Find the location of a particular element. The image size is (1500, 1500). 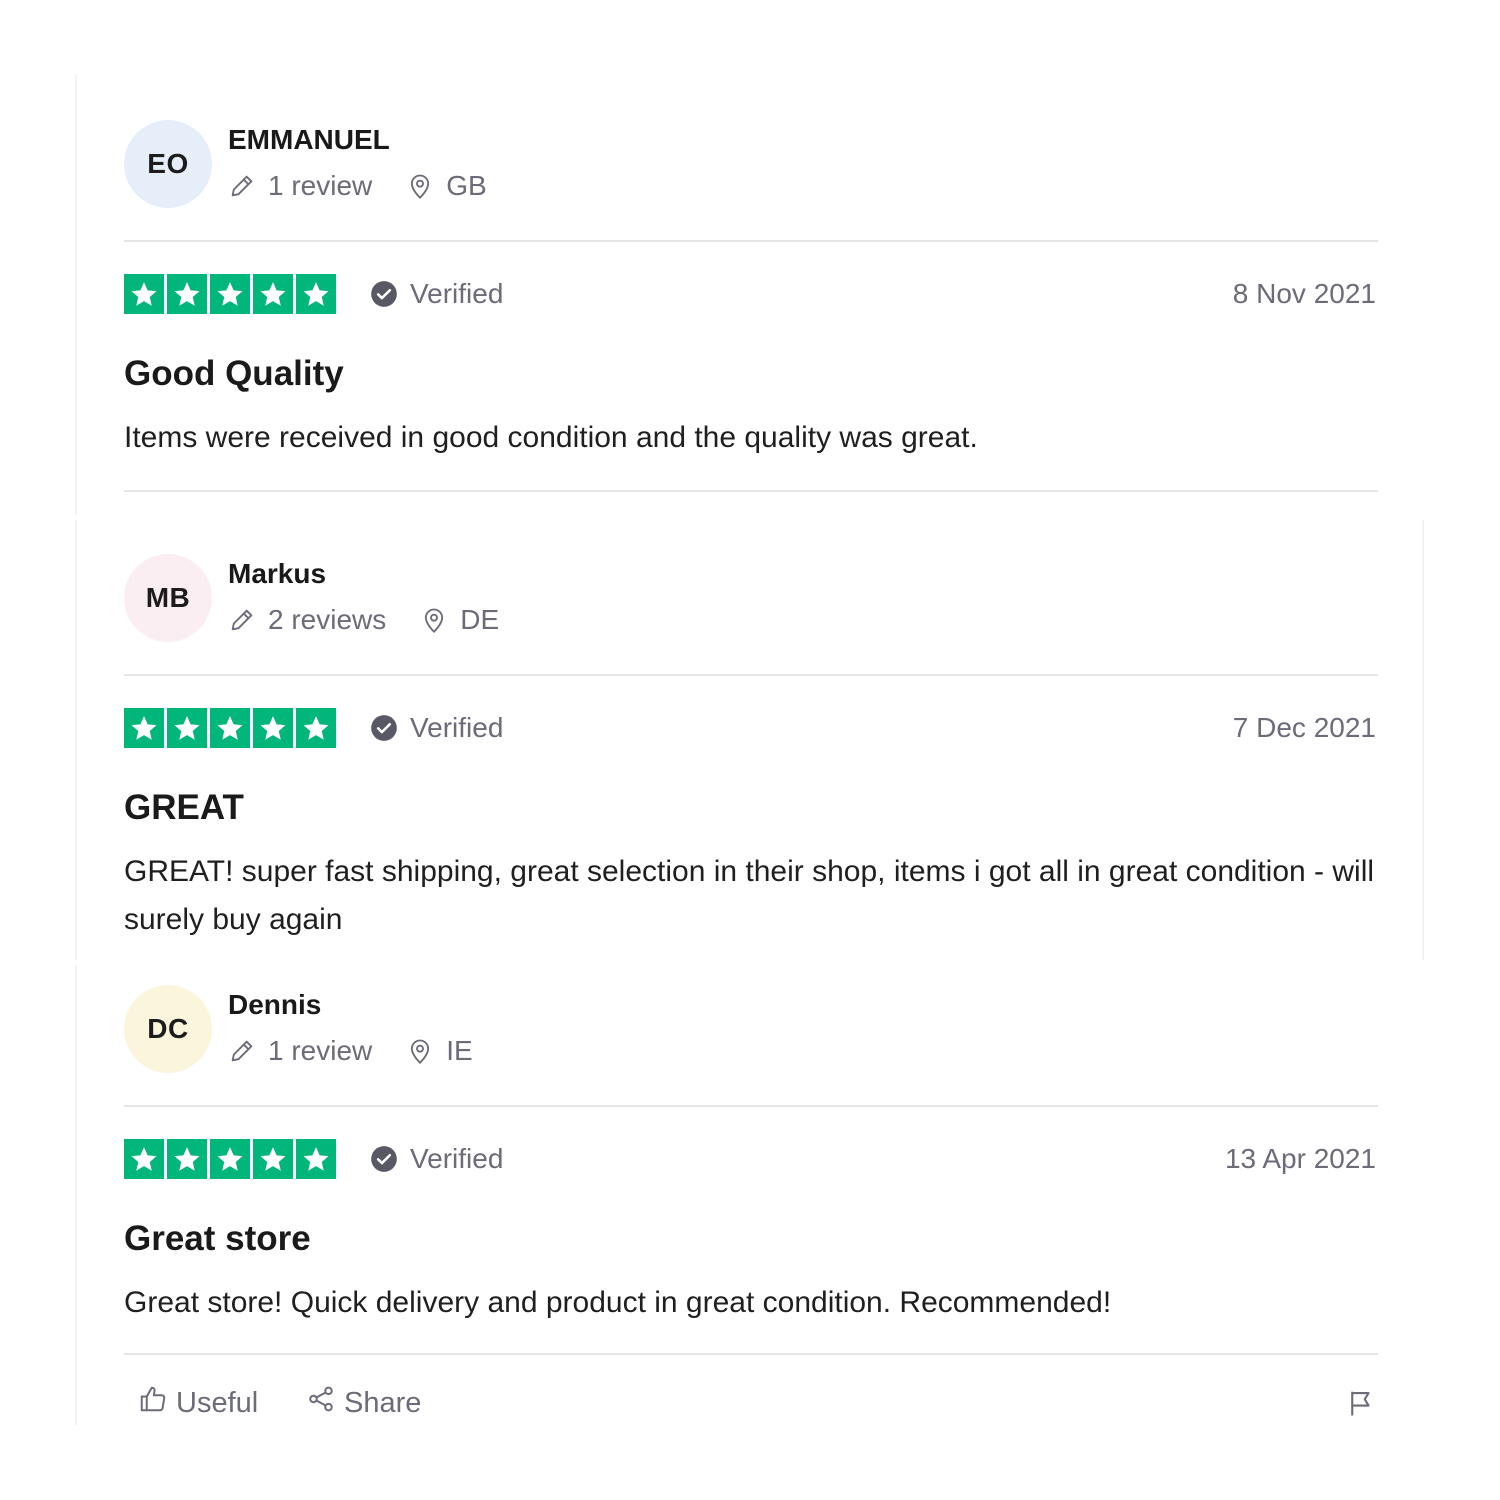

useful-label: Useful is located at coordinates (217, 1402).